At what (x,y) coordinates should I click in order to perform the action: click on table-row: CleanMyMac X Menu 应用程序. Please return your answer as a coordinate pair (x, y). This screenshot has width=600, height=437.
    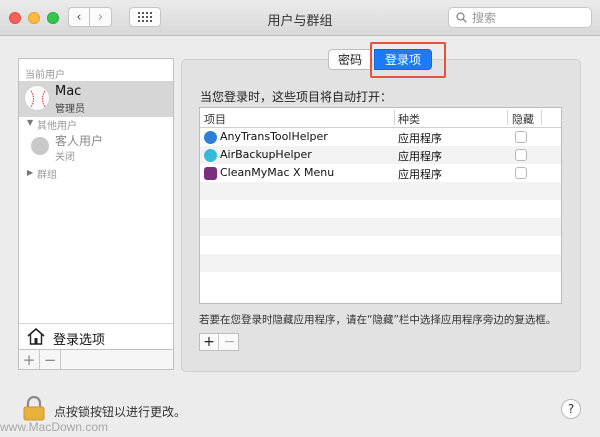
    Looking at the image, I should click on (380, 173).